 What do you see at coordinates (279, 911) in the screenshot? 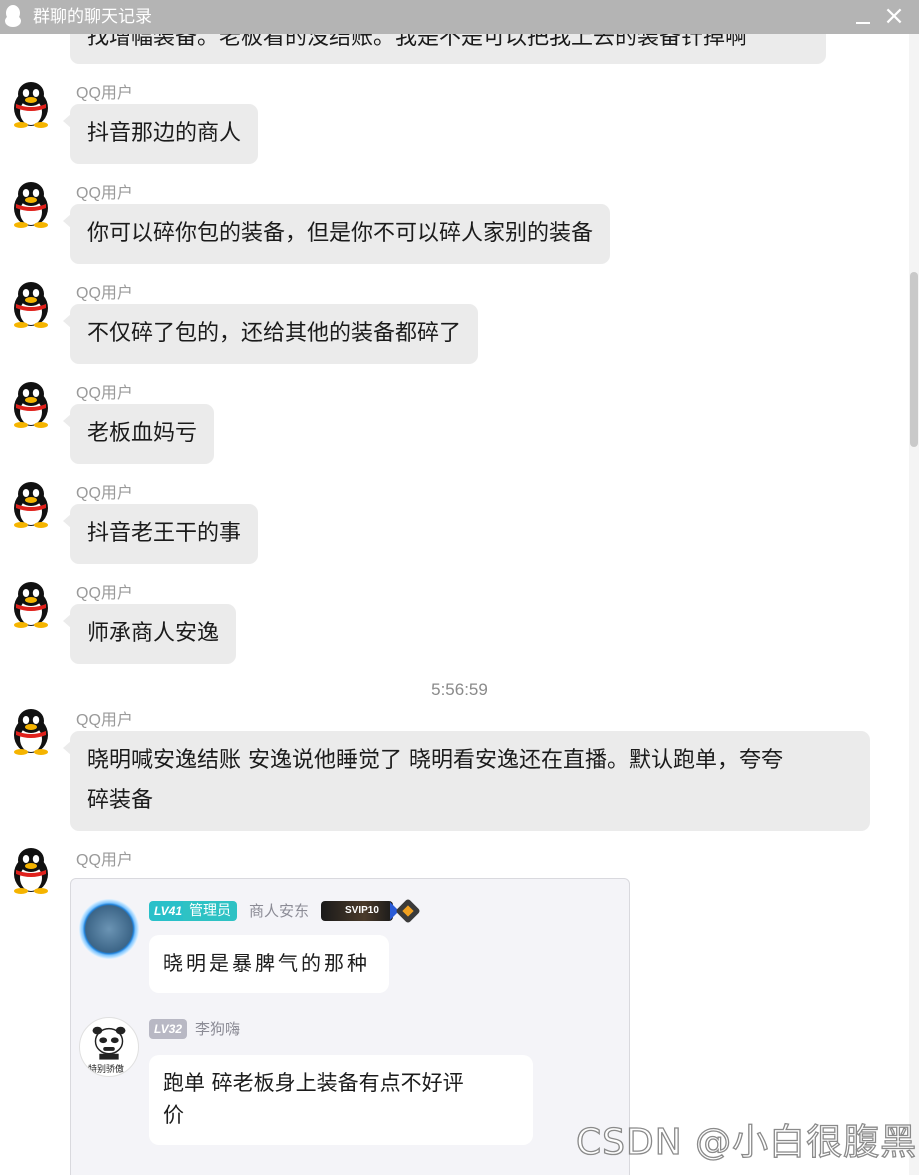
I see `inner-sender-name: 商人安东` at bounding box center [279, 911].